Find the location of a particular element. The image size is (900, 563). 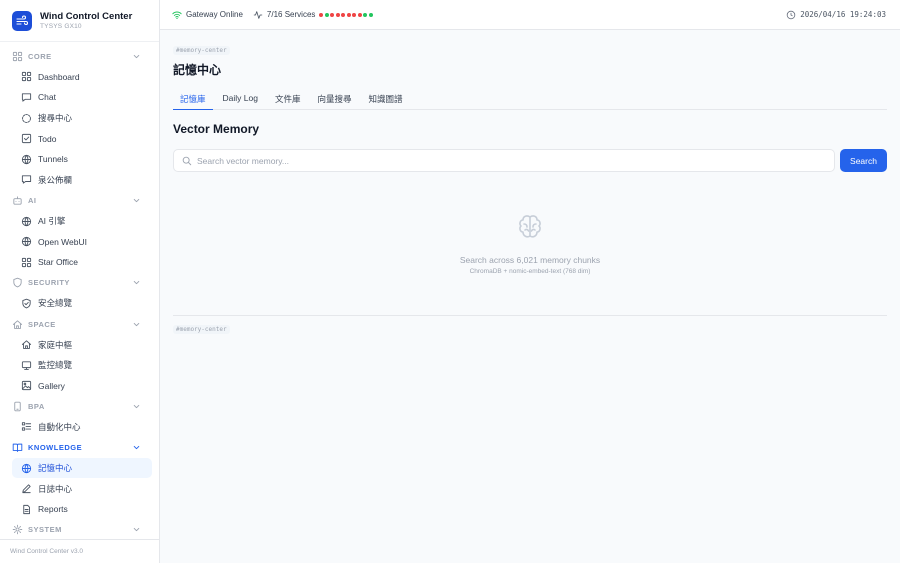

sidebar-item-space-1: 監控總覽 is located at coordinates (82, 365).